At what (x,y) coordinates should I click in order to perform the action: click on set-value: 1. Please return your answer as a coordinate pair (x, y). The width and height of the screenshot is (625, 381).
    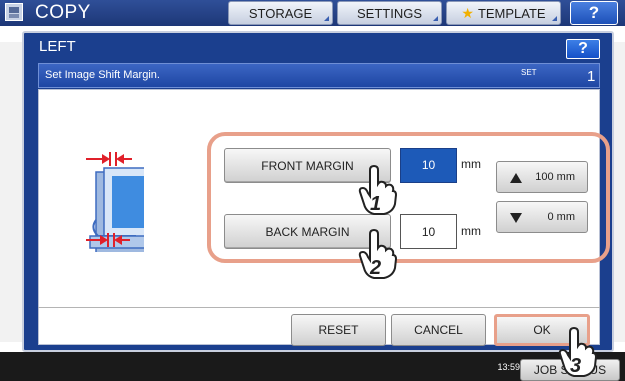
    Looking at the image, I should click on (591, 76).